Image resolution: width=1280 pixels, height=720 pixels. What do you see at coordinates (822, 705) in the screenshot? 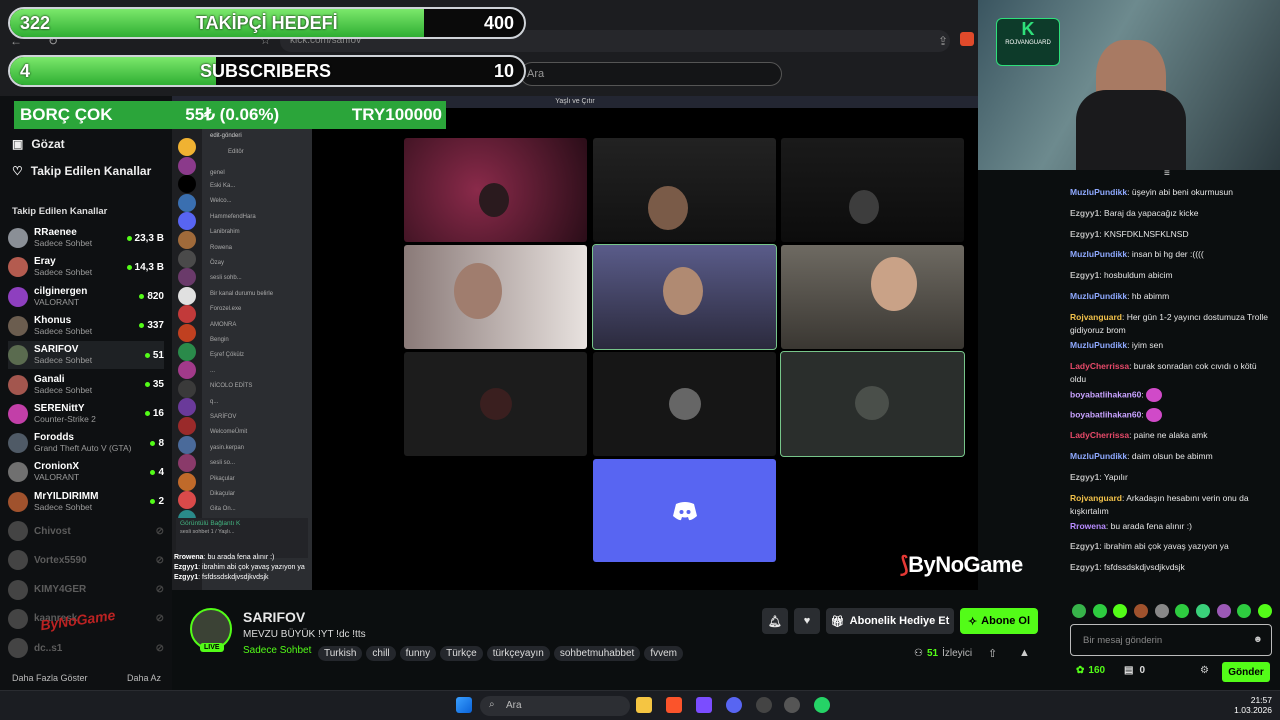
I see `whatsapp-icon` at bounding box center [822, 705].